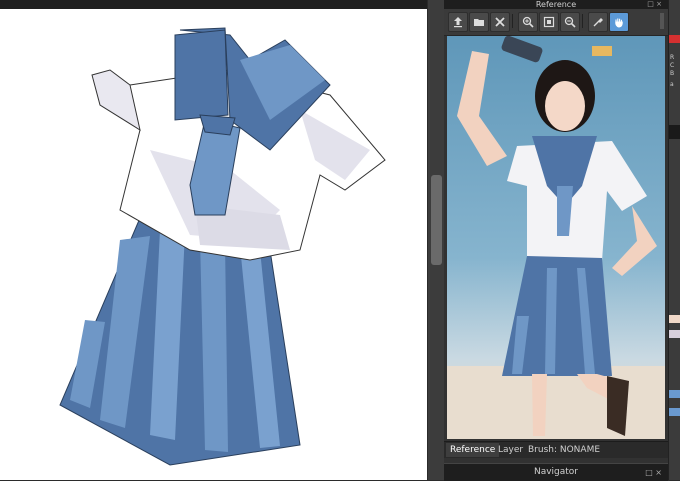 The image size is (680, 481). I want to click on input-box, so click(674, 132).